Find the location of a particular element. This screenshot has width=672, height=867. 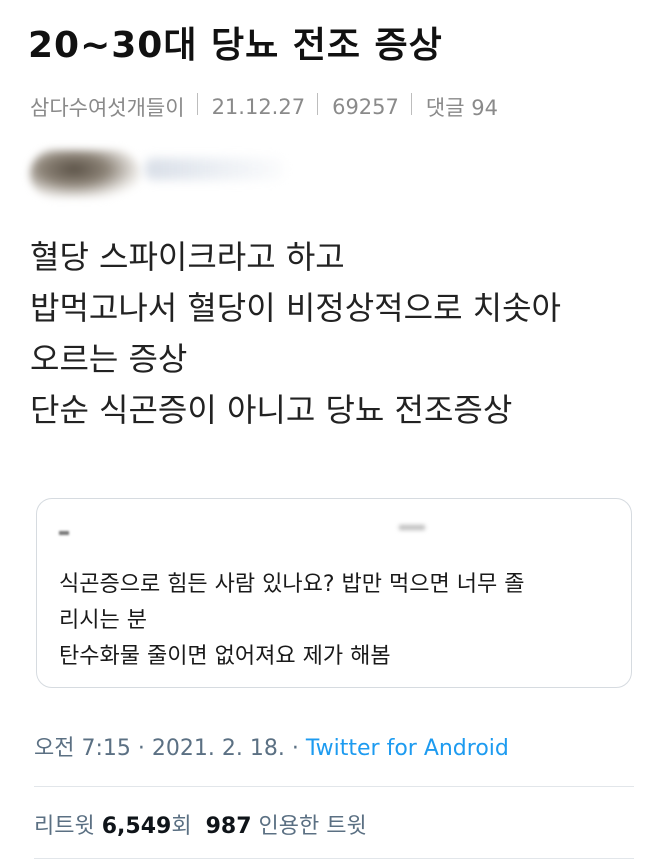

view-count: 69257 is located at coordinates (365, 107).